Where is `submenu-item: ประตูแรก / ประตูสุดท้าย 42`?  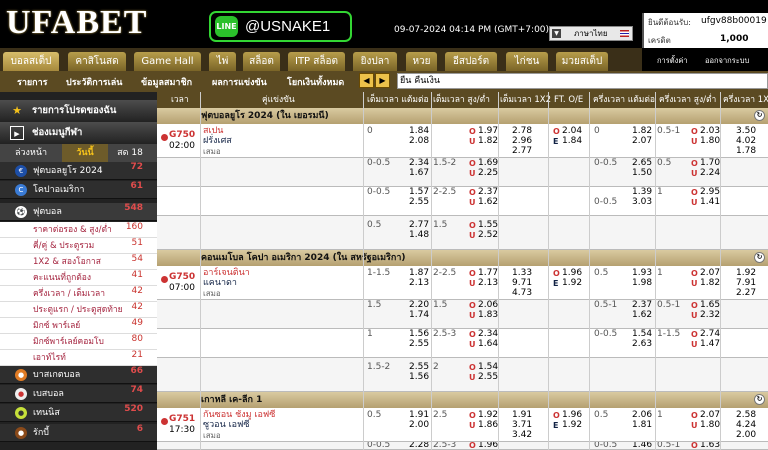
submenu-item: ประตูแรก / ประตูสุดท้าย 42 is located at coordinates (78, 310).